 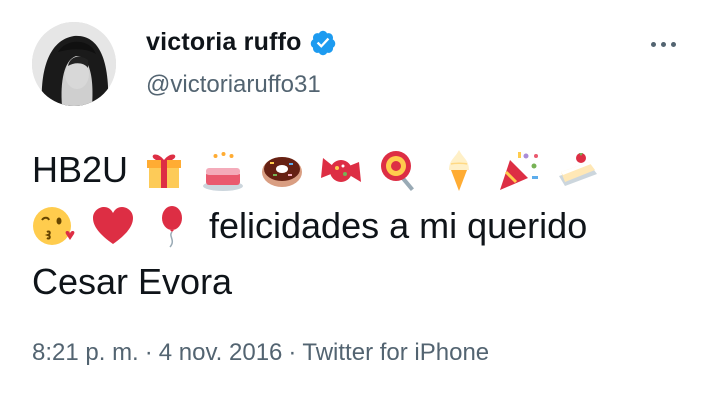 What do you see at coordinates (362, 282) in the screenshot?
I see `tweet-line-3: Cesar Evora` at bounding box center [362, 282].